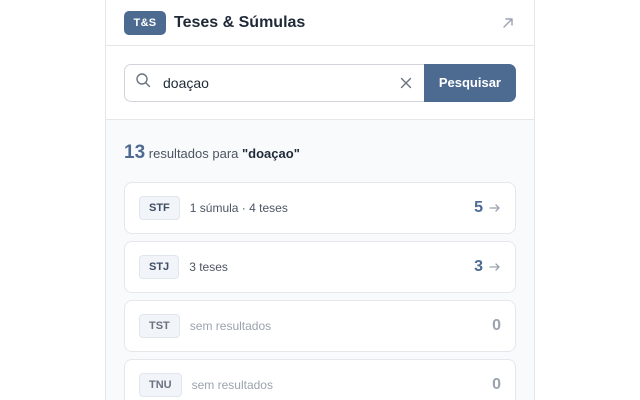 This screenshot has width=640, height=400. I want to click on result-count: 5, so click(478, 207).